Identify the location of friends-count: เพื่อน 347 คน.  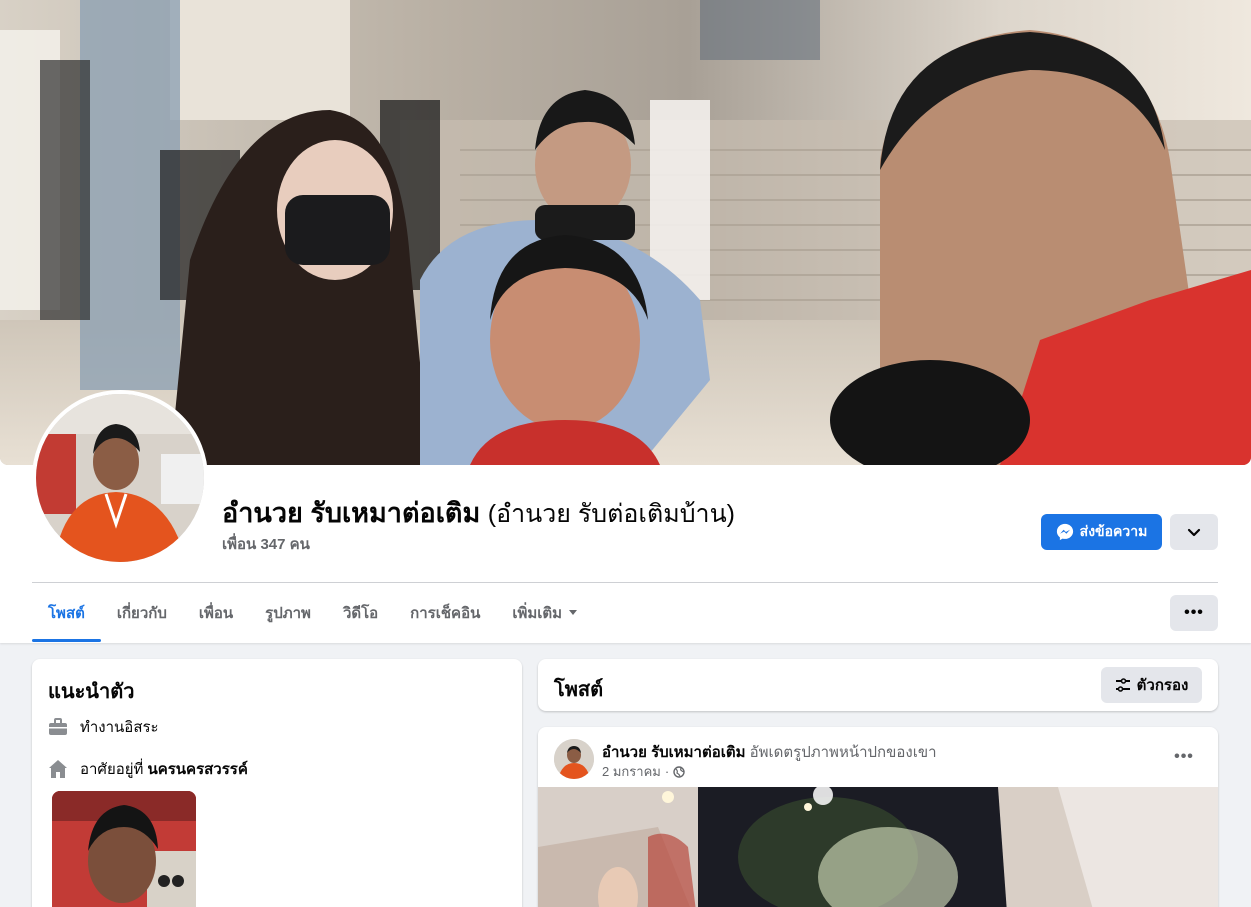
(266, 544).